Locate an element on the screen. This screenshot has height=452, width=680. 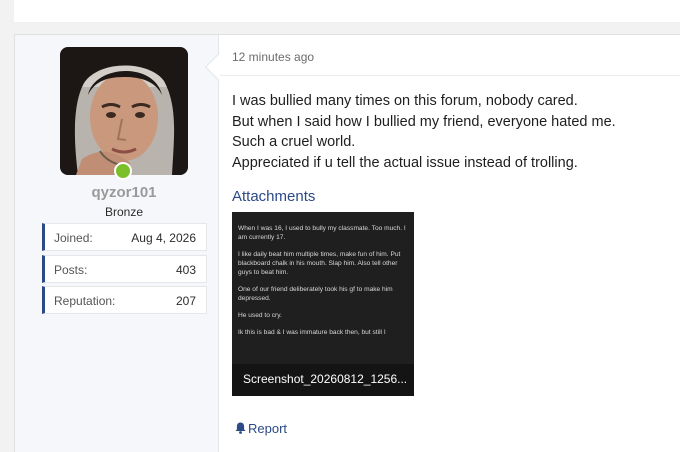
stat-value: 403 is located at coordinates (185, 270).